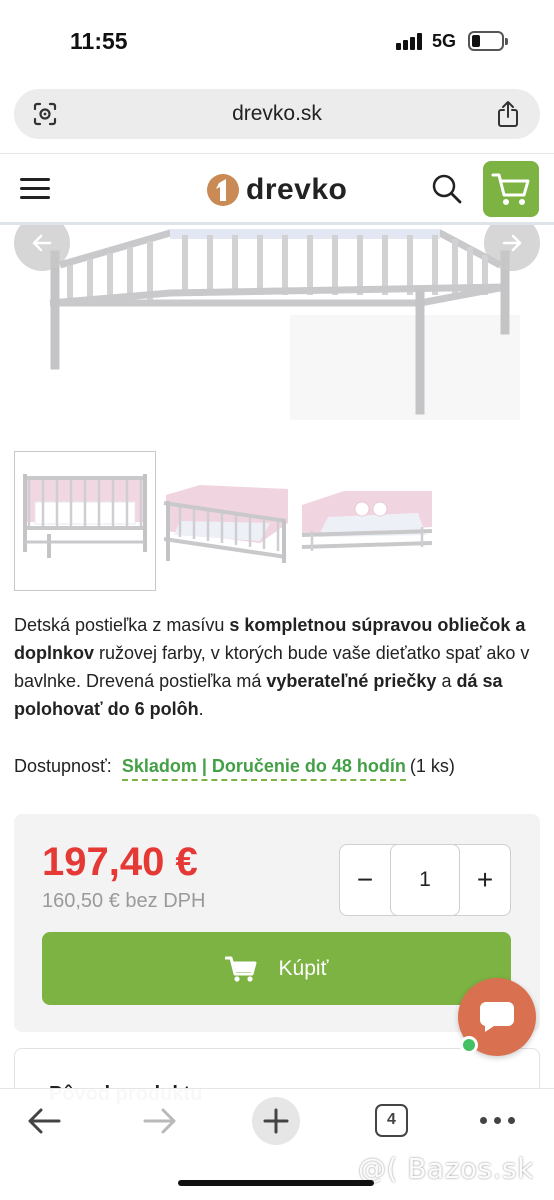  I want to click on chevron-left-icon, so click(42, 243).